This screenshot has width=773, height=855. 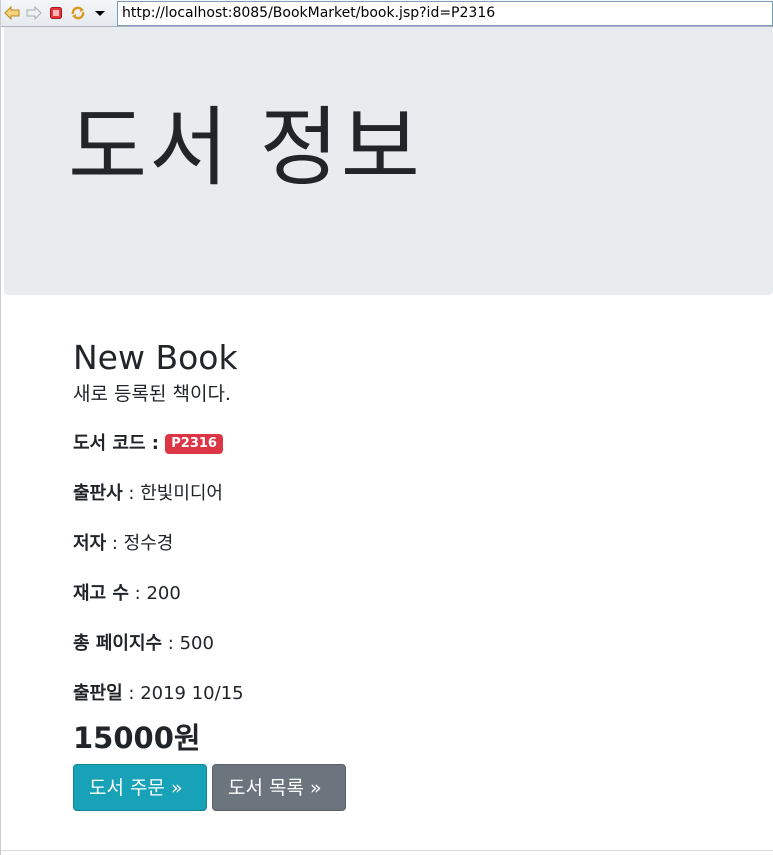 What do you see at coordinates (403, 494) in the screenshot?
I see `publisher-row: 출판사 : 한빛미디어` at bounding box center [403, 494].